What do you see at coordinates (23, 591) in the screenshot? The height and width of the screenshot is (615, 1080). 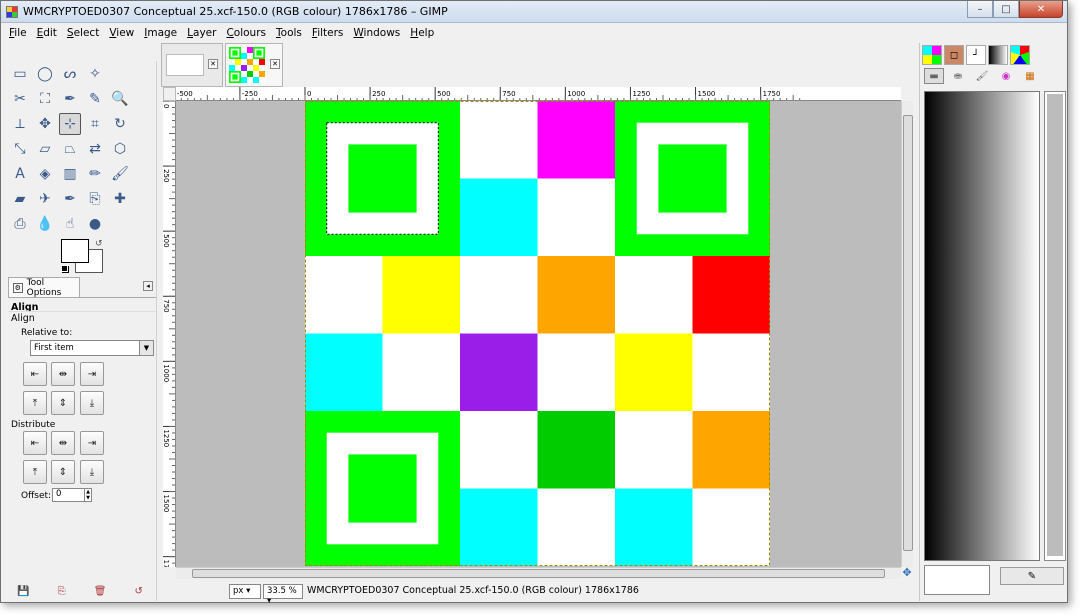 I see `save-options-icon: 💾` at bounding box center [23, 591].